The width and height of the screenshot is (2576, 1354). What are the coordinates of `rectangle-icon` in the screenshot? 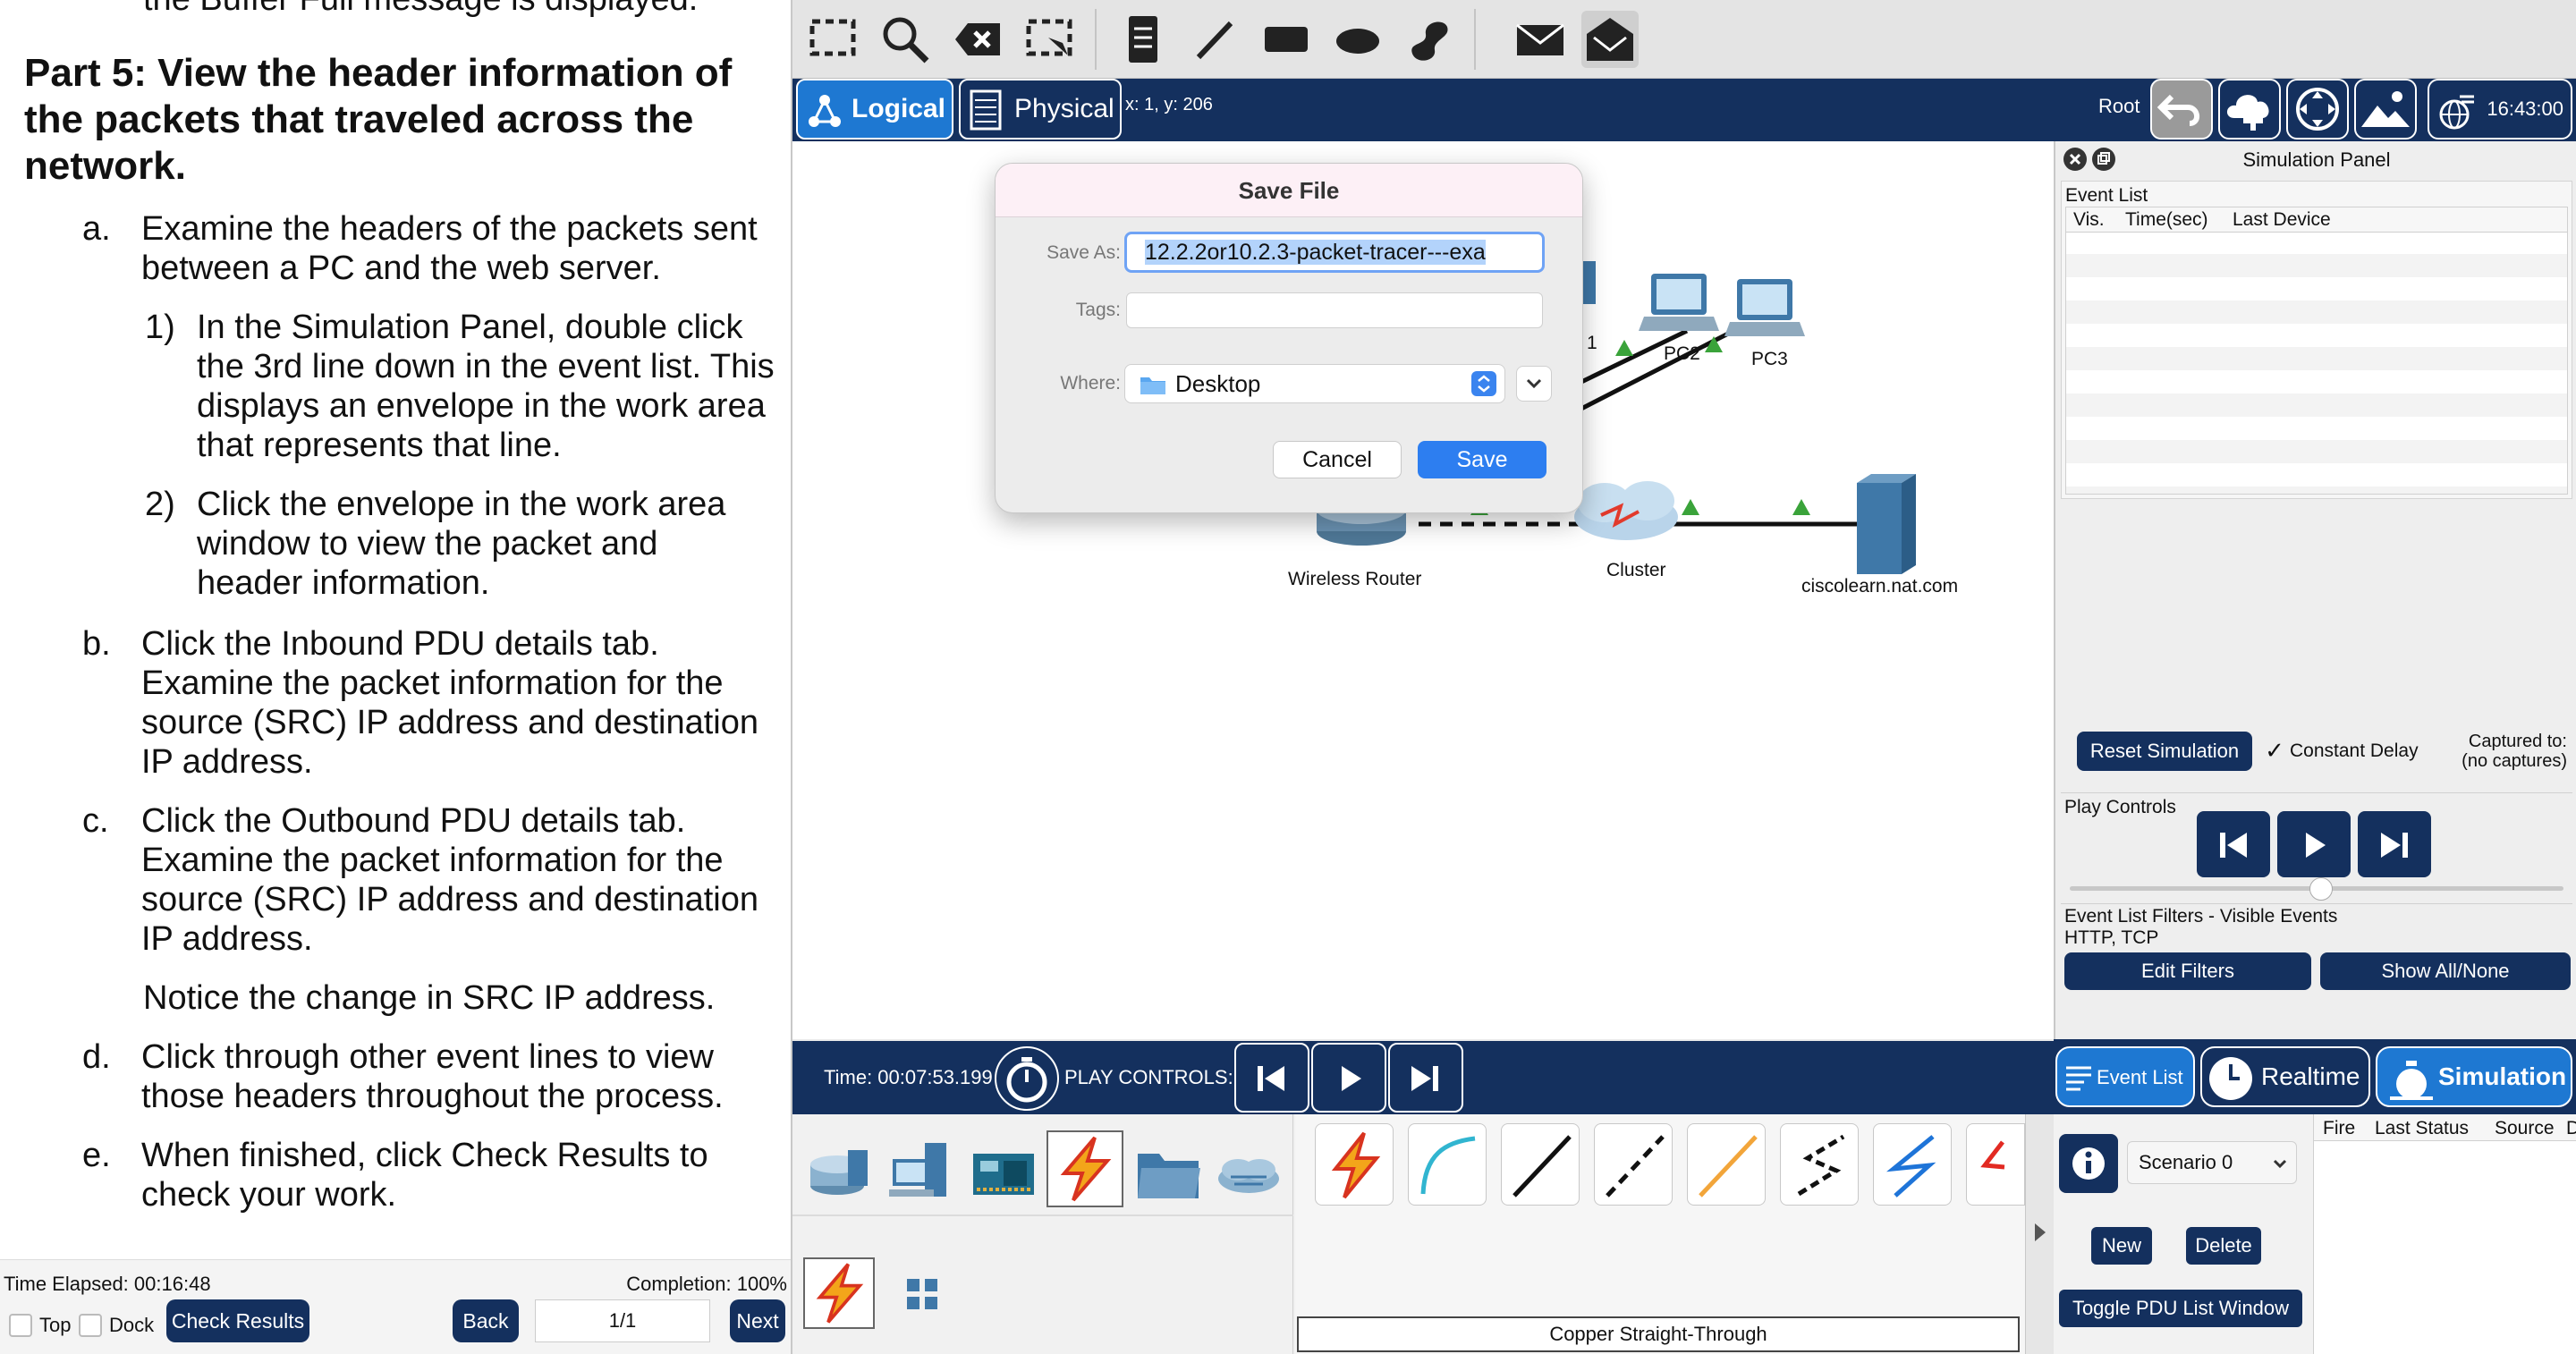 It's located at (1286, 39).